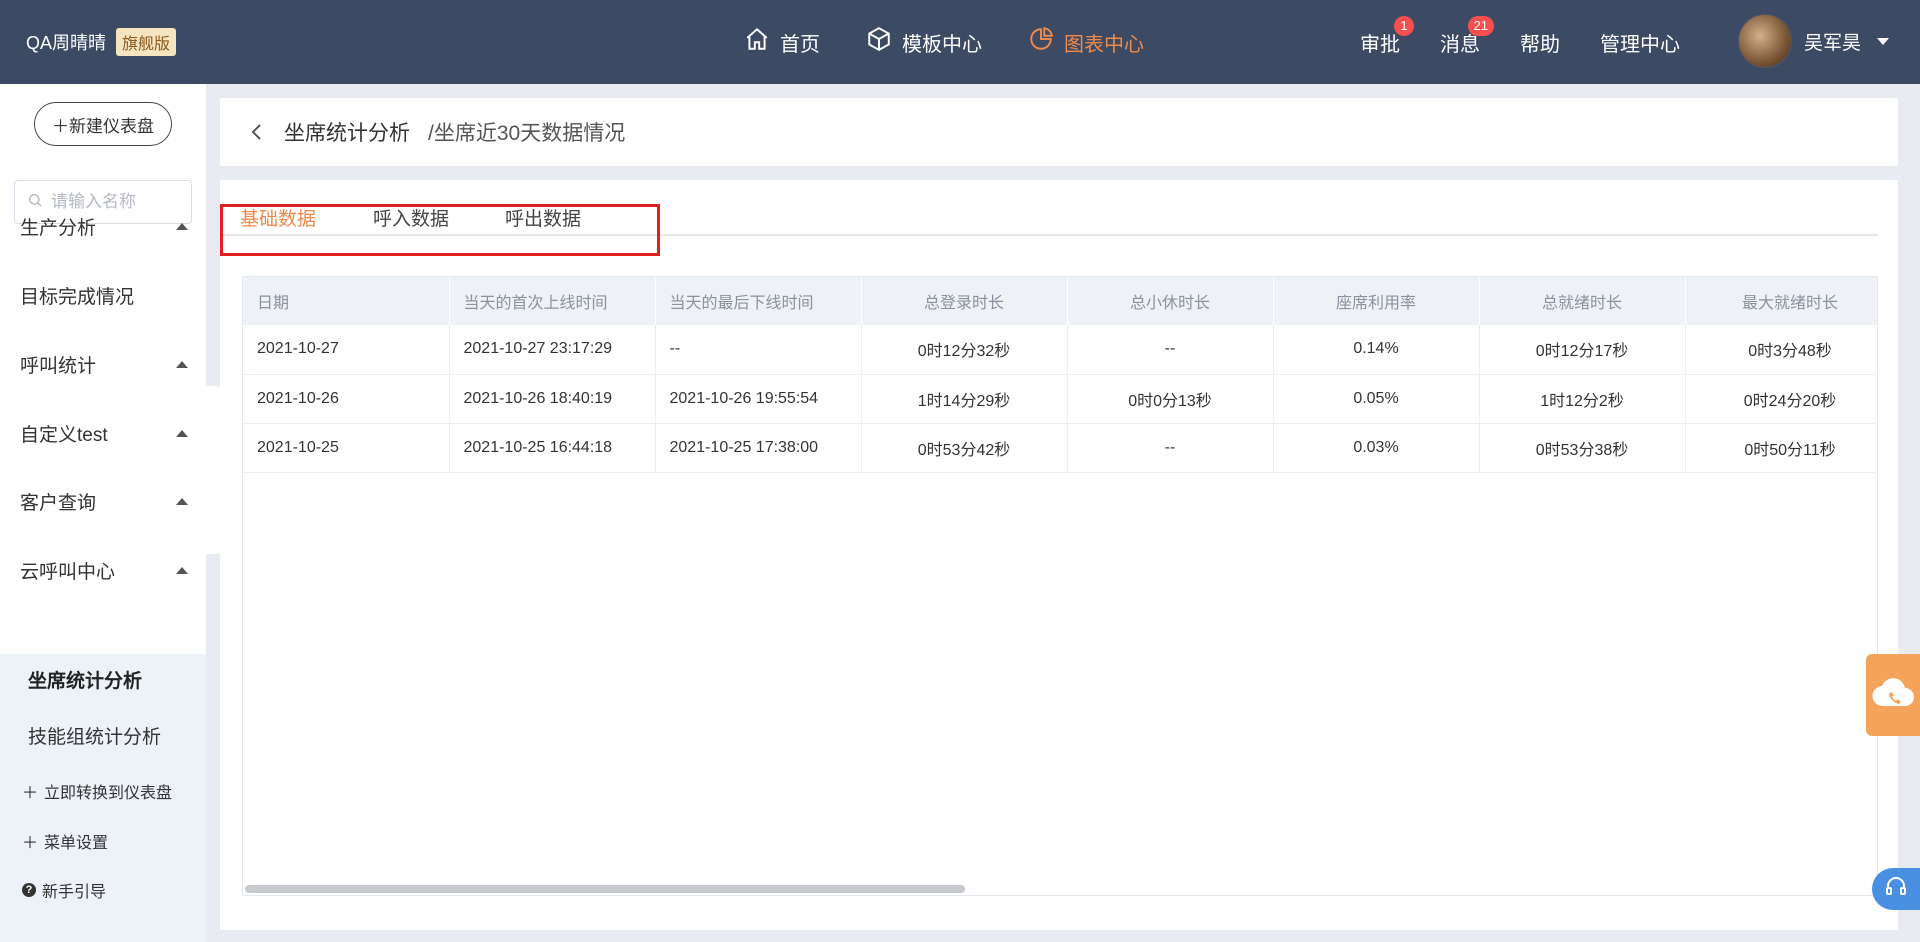  Describe the element at coordinates (108, 793) in the screenshot. I see `convert-label: 立即转换到仪表盘` at that location.